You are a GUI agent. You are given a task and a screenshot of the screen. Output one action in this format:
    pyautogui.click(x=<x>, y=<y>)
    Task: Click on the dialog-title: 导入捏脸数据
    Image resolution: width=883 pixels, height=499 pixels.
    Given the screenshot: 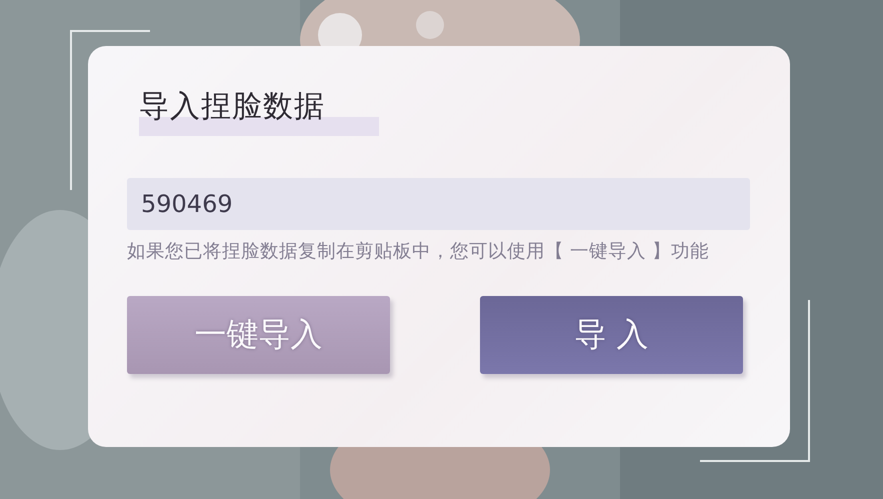 What is the action you would take?
    pyautogui.click(x=232, y=106)
    